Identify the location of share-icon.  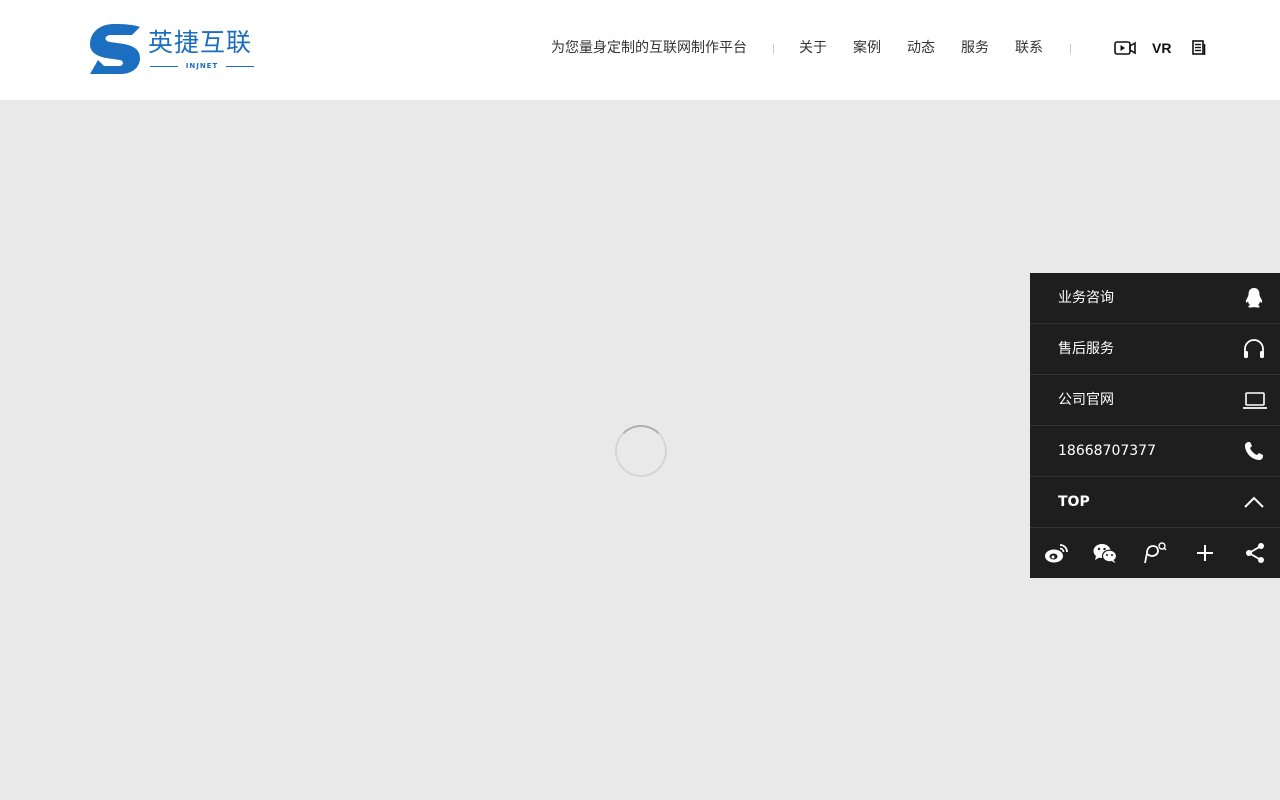
(1255, 553).